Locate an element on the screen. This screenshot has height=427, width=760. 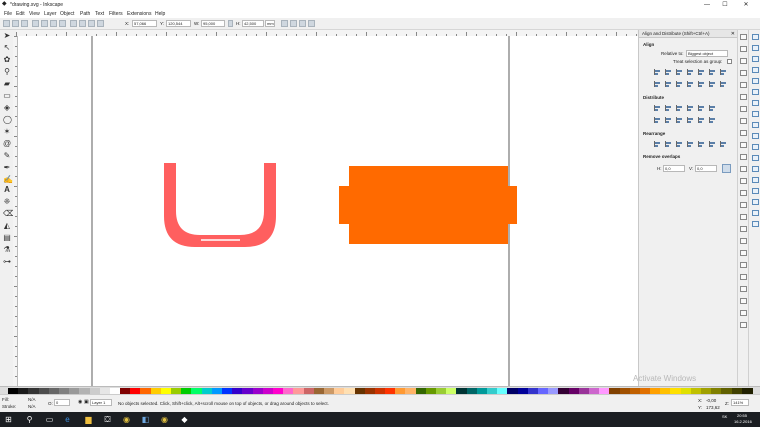
minimize-button: — is located at coordinates (707, 5).